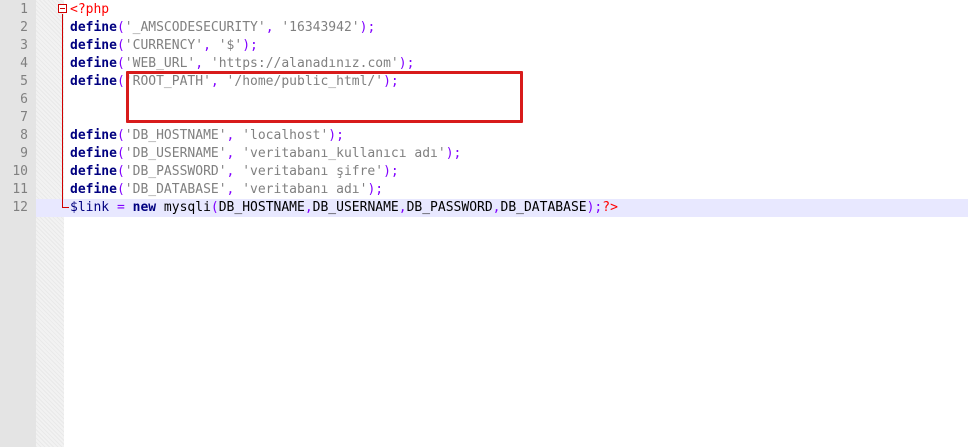 The width and height of the screenshot is (968, 447). I want to click on code-token: 'https://alanadınız.com', so click(304, 63).